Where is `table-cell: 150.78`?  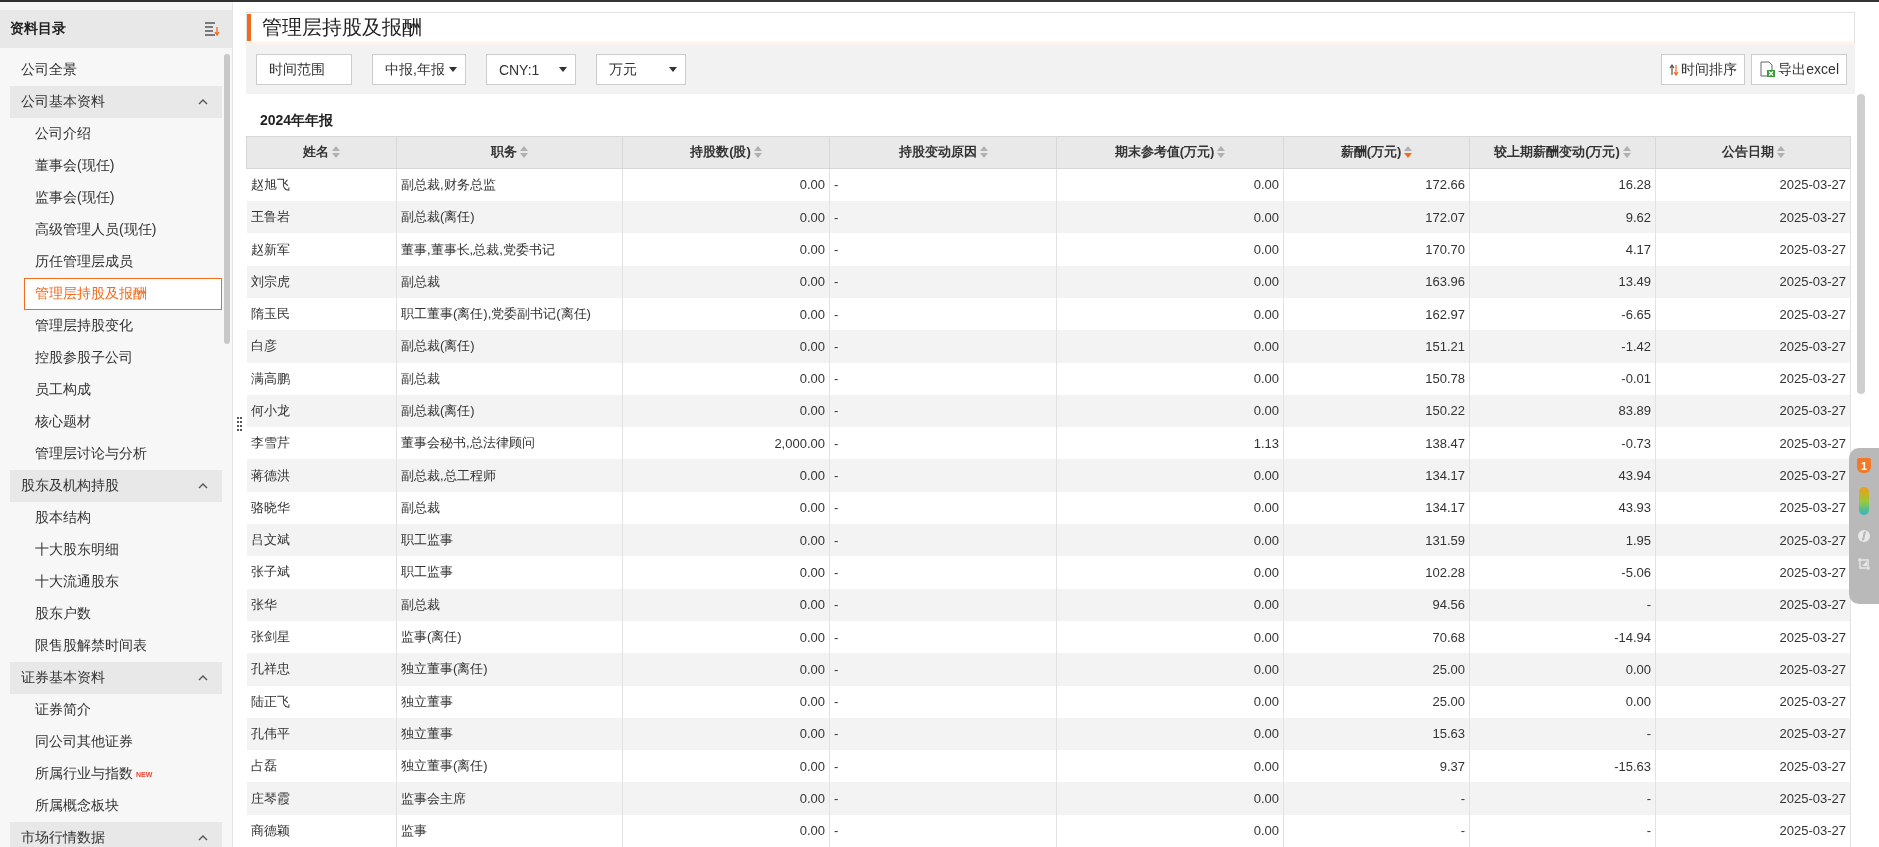
table-cell: 150.78 is located at coordinates (1376, 378).